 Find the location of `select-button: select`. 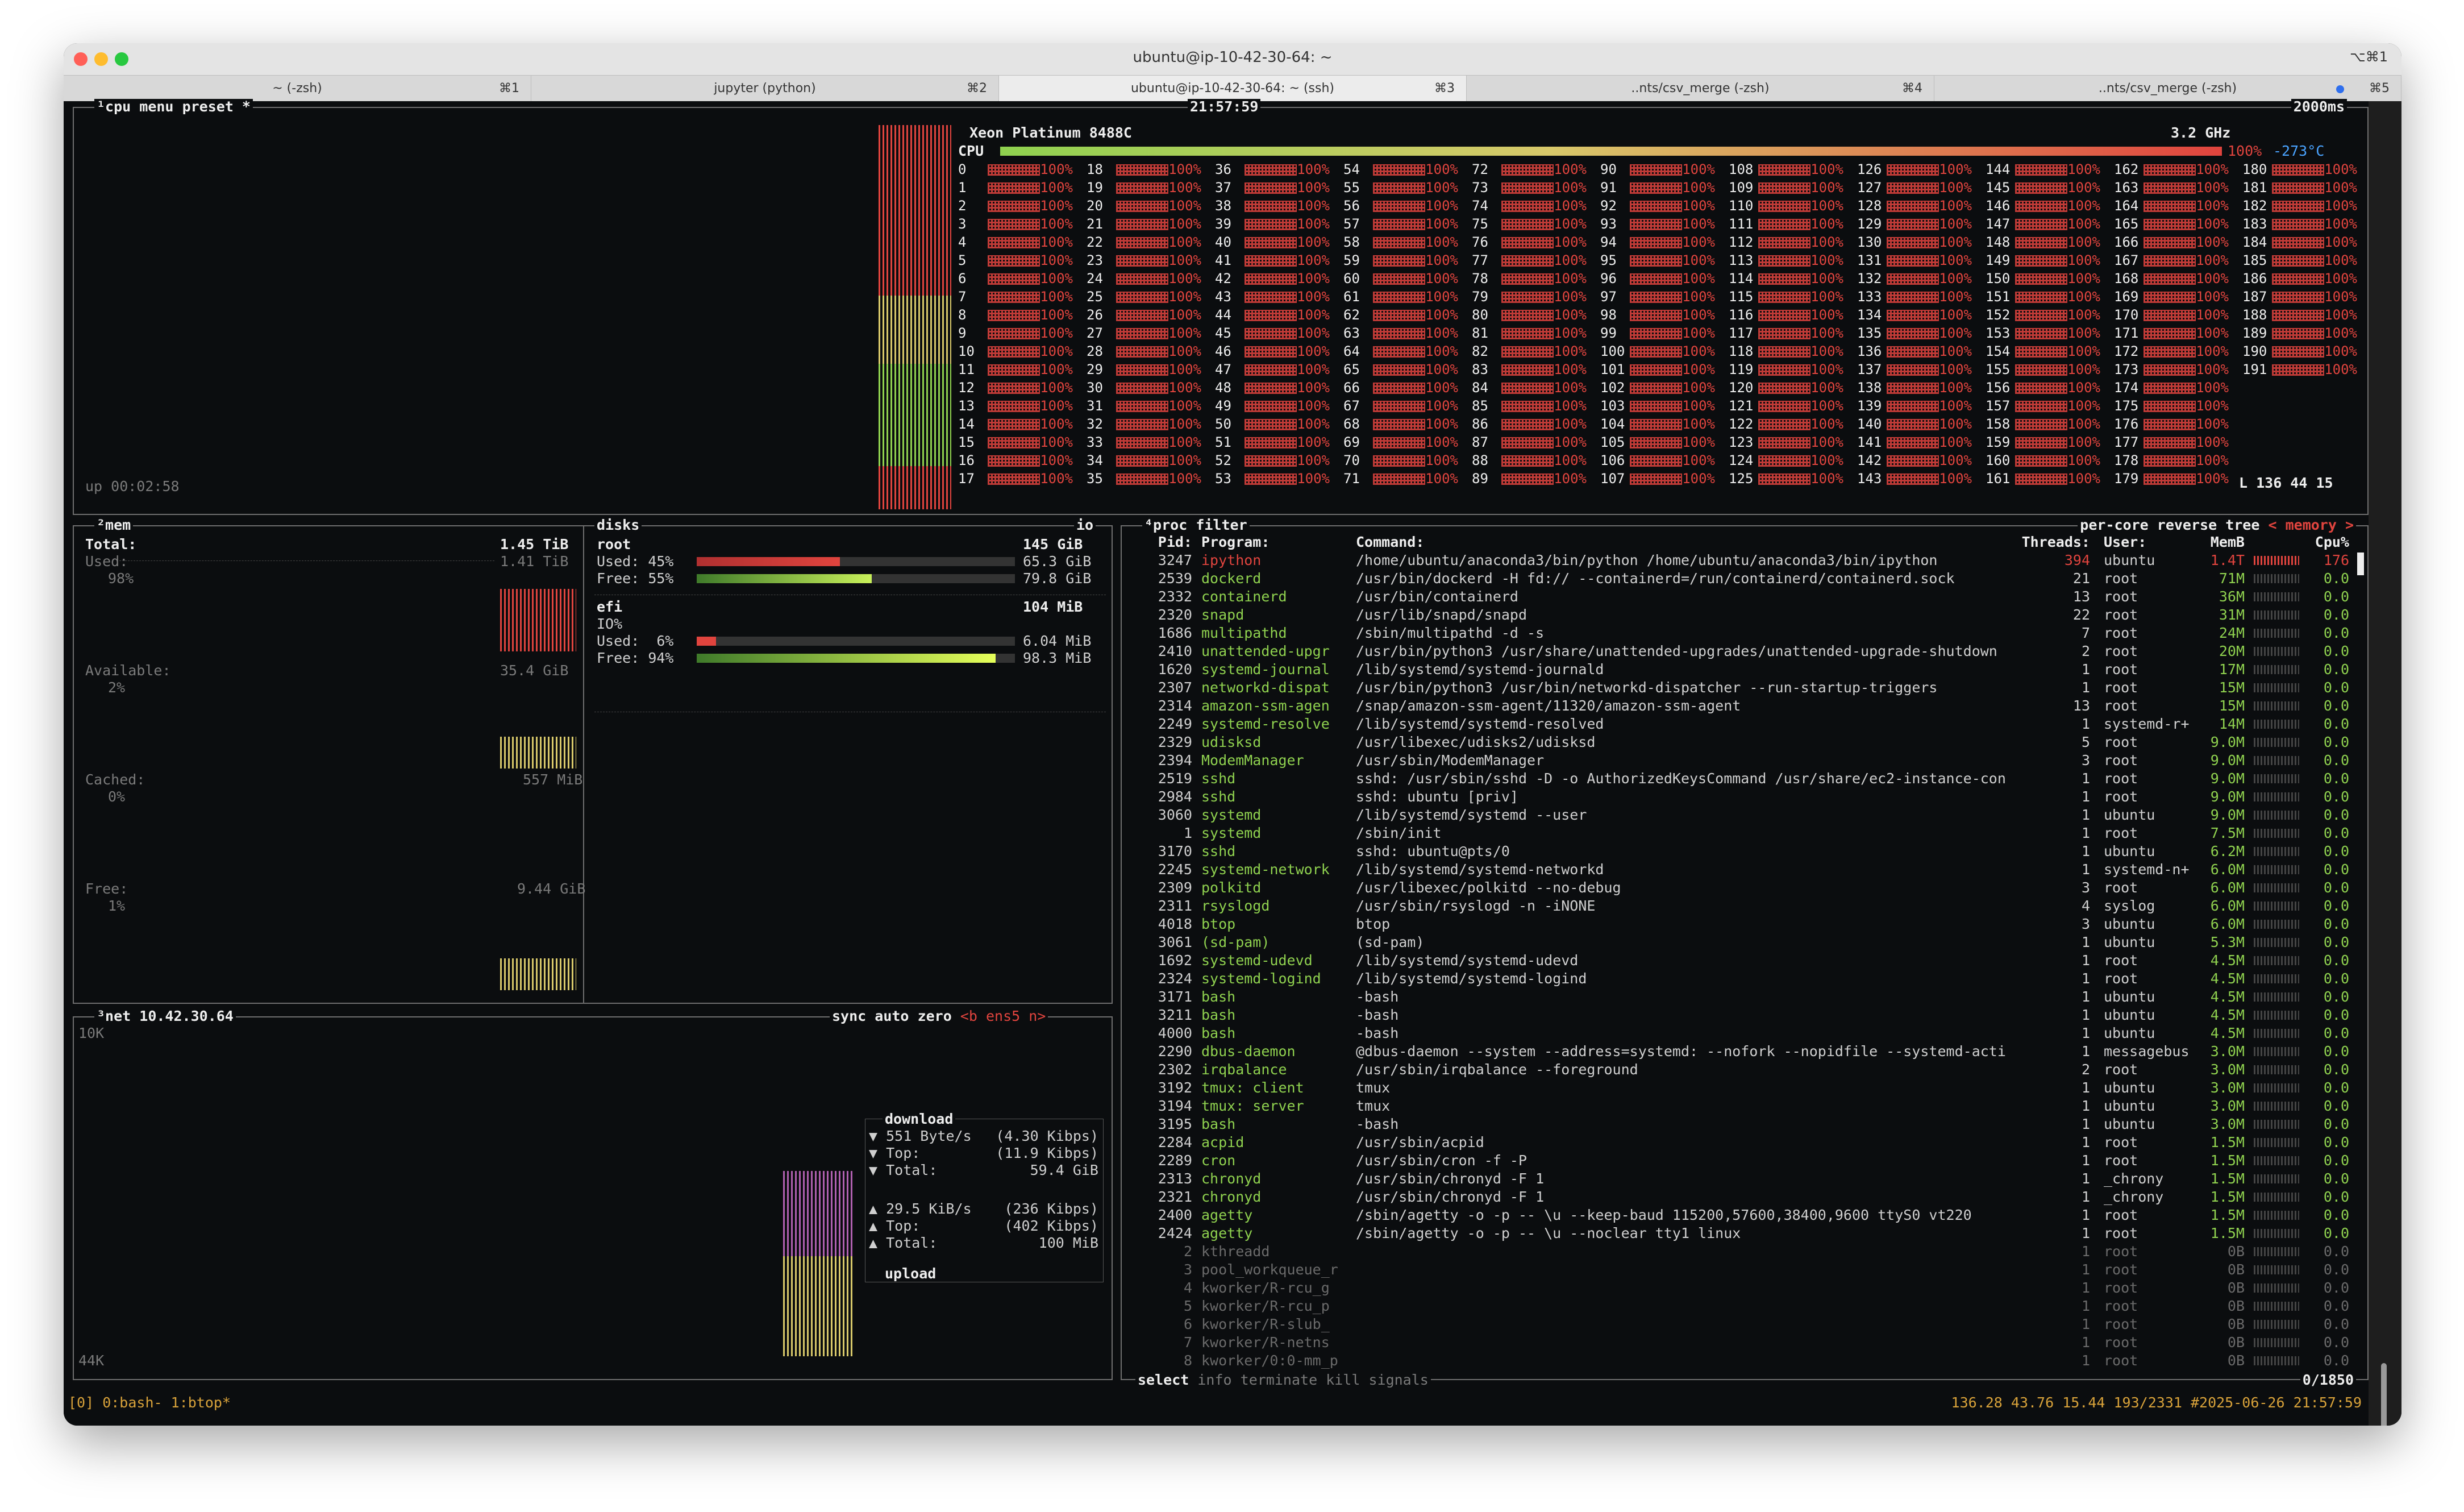

select-button: select is located at coordinates (1163, 1380).